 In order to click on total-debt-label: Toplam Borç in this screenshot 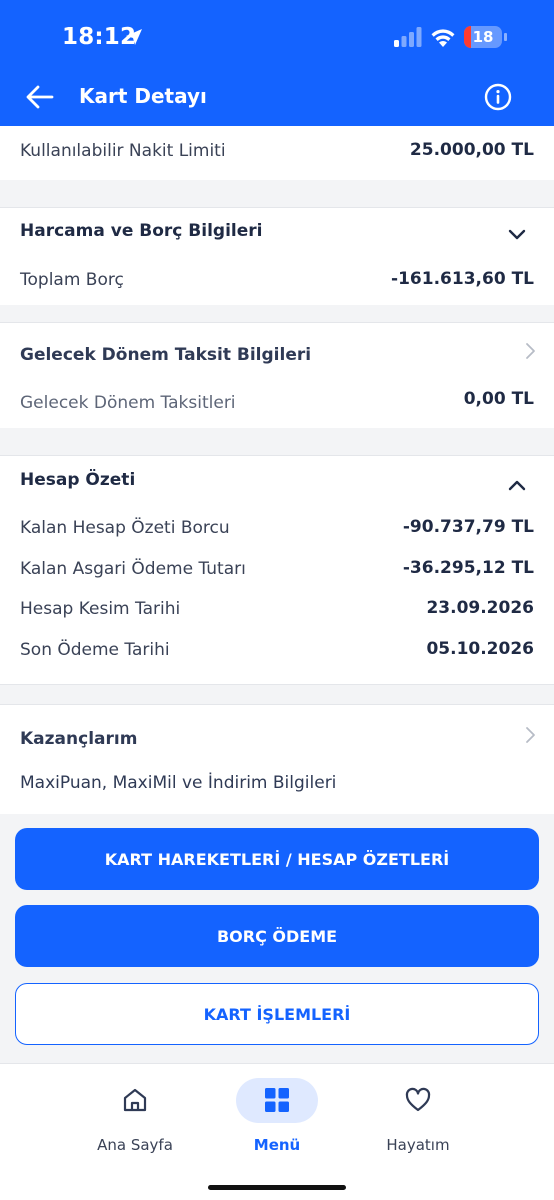, I will do `click(72, 280)`.